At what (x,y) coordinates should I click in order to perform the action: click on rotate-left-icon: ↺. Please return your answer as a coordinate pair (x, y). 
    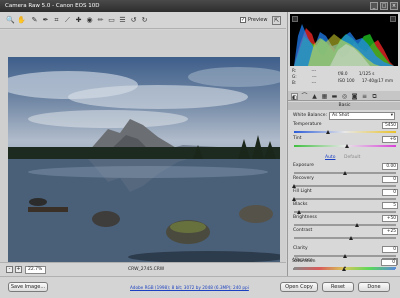
    Looking at the image, I should click on (133, 20).